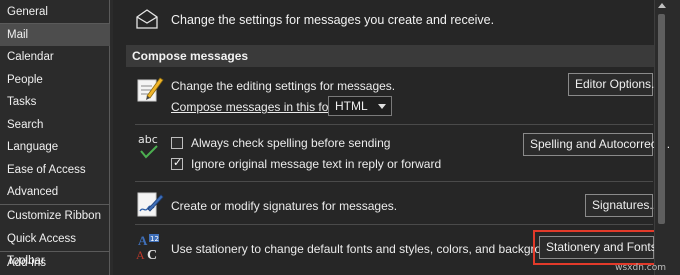  Describe the element at coordinates (55, 247) in the screenshot. I see `sidebar-item-quick-access-toolbar: Quick Access Toolbar` at that location.